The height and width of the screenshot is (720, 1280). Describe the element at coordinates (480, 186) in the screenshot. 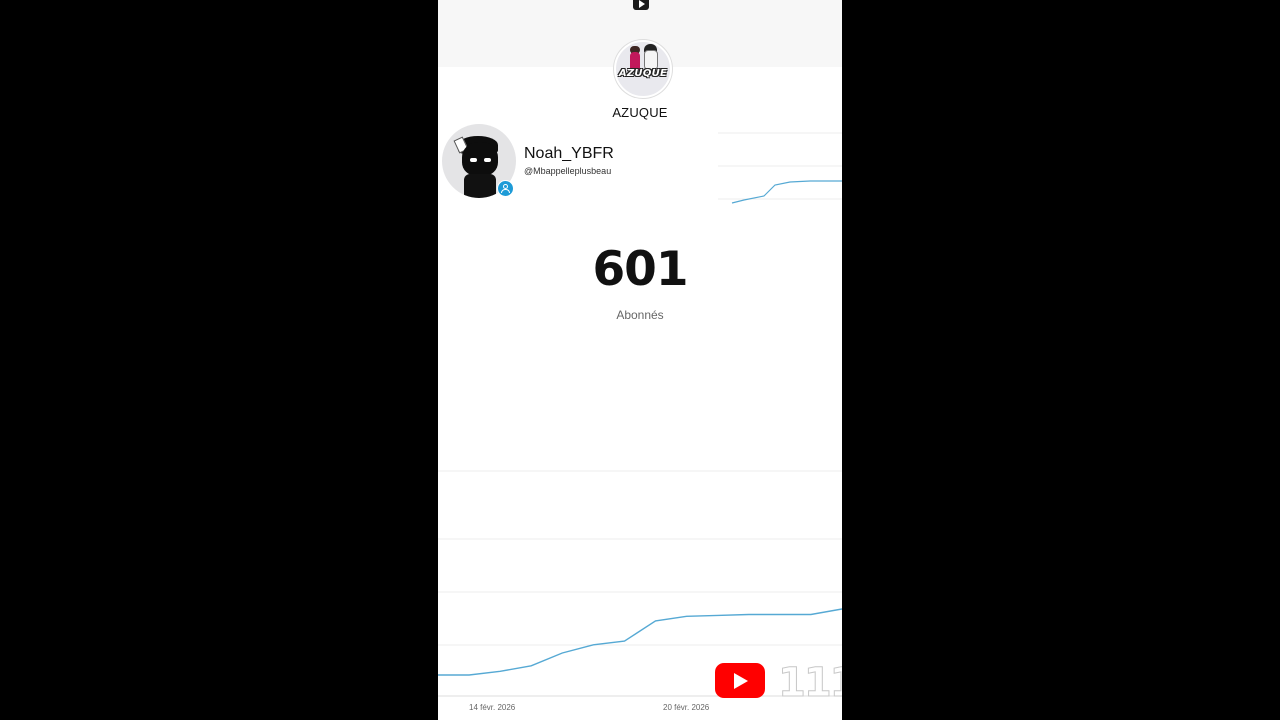

I see `avatar-body` at that location.